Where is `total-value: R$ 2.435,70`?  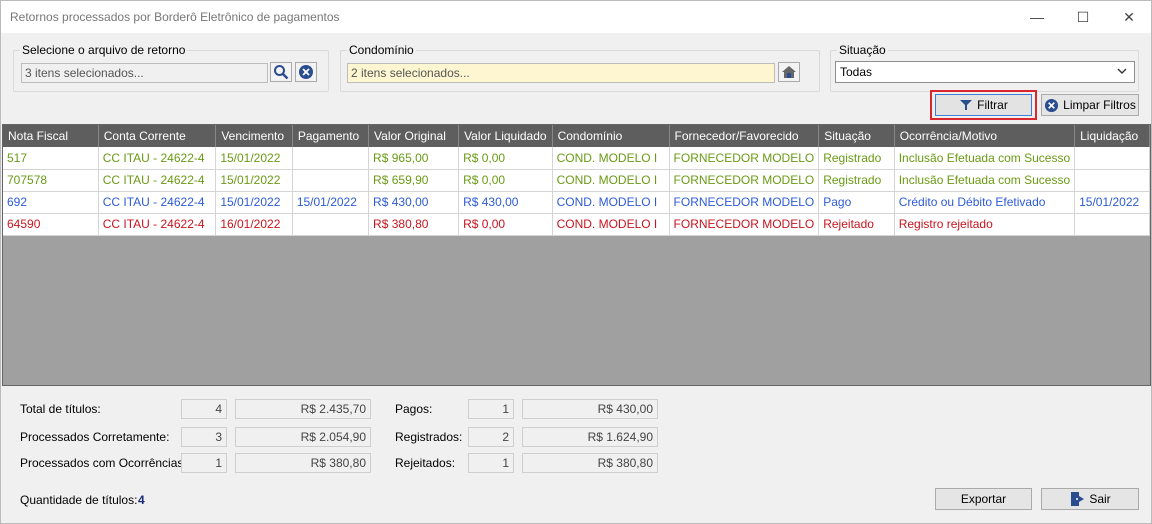
total-value: R$ 2.435,70 is located at coordinates (303, 409).